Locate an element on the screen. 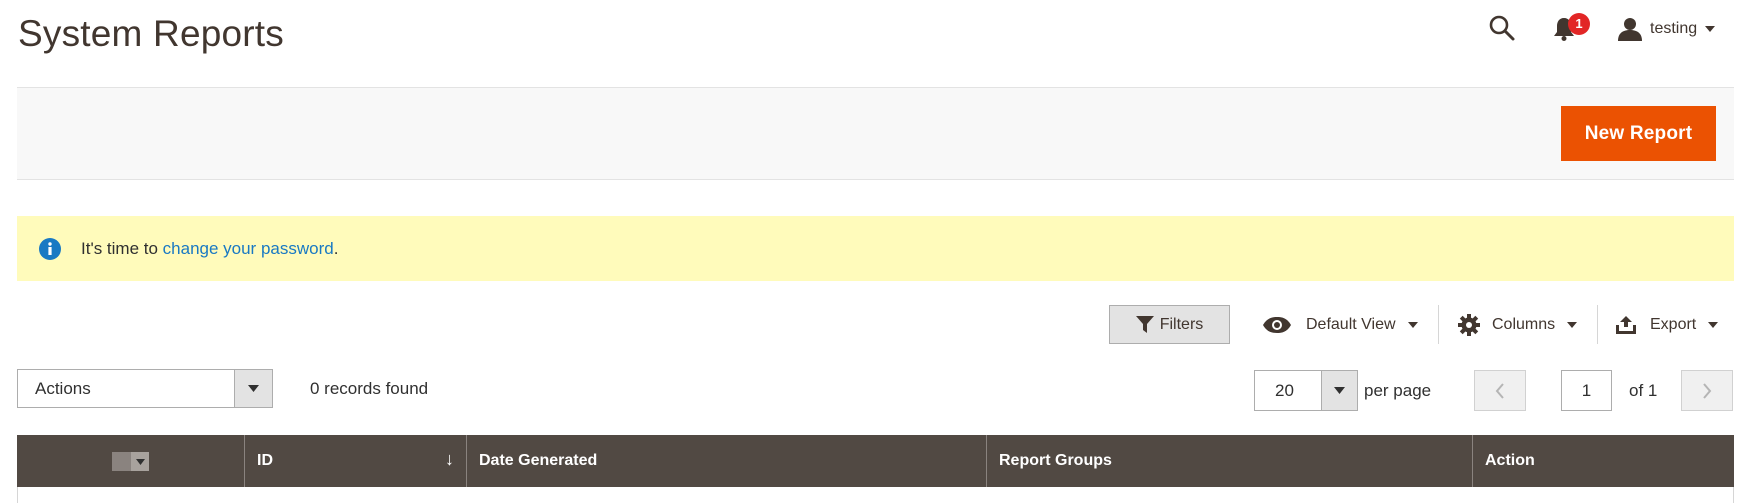 This screenshot has height=503, width=1750. total-pages-label: of 1 is located at coordinates (1643, 390).